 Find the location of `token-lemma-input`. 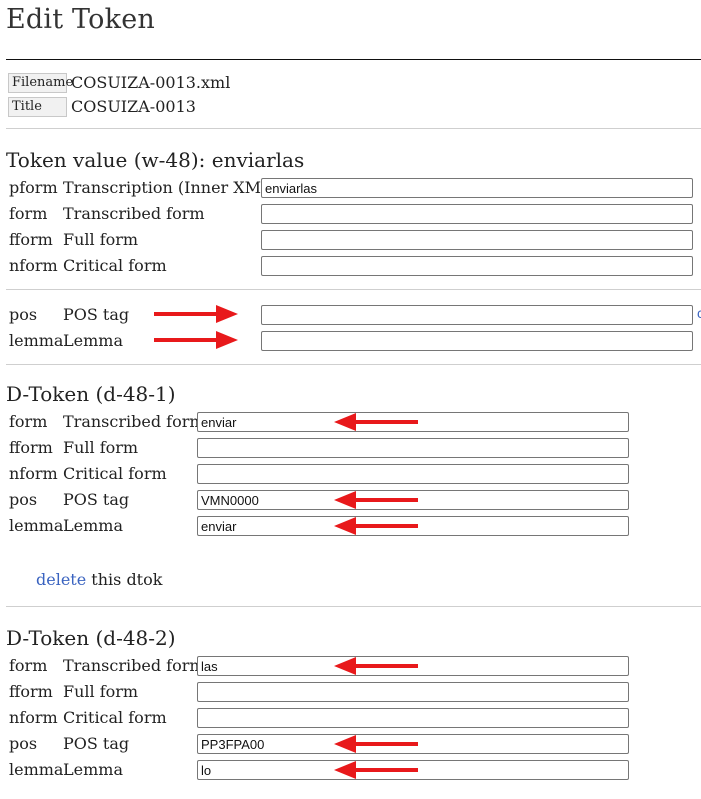

token-lemma-input is located at coordinates (477, 341).